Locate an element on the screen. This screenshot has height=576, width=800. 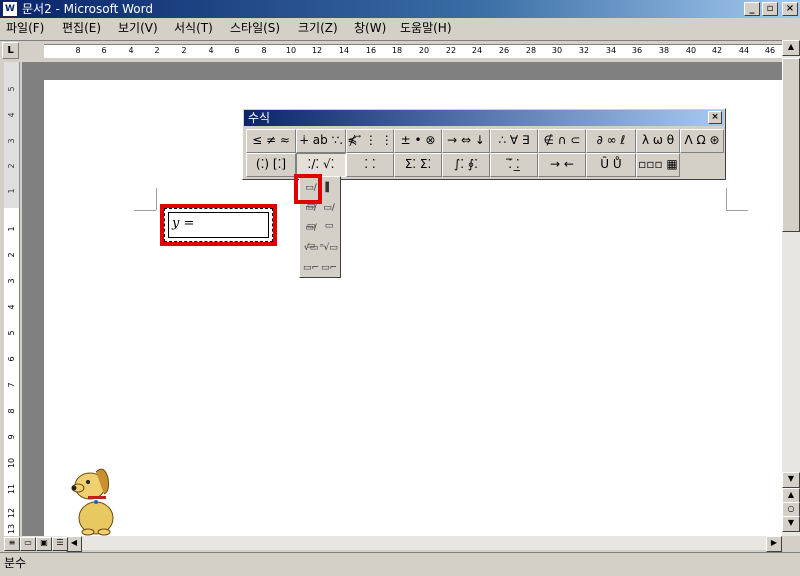
office-assistant-dog-icon is located at coordinates (94, 498).